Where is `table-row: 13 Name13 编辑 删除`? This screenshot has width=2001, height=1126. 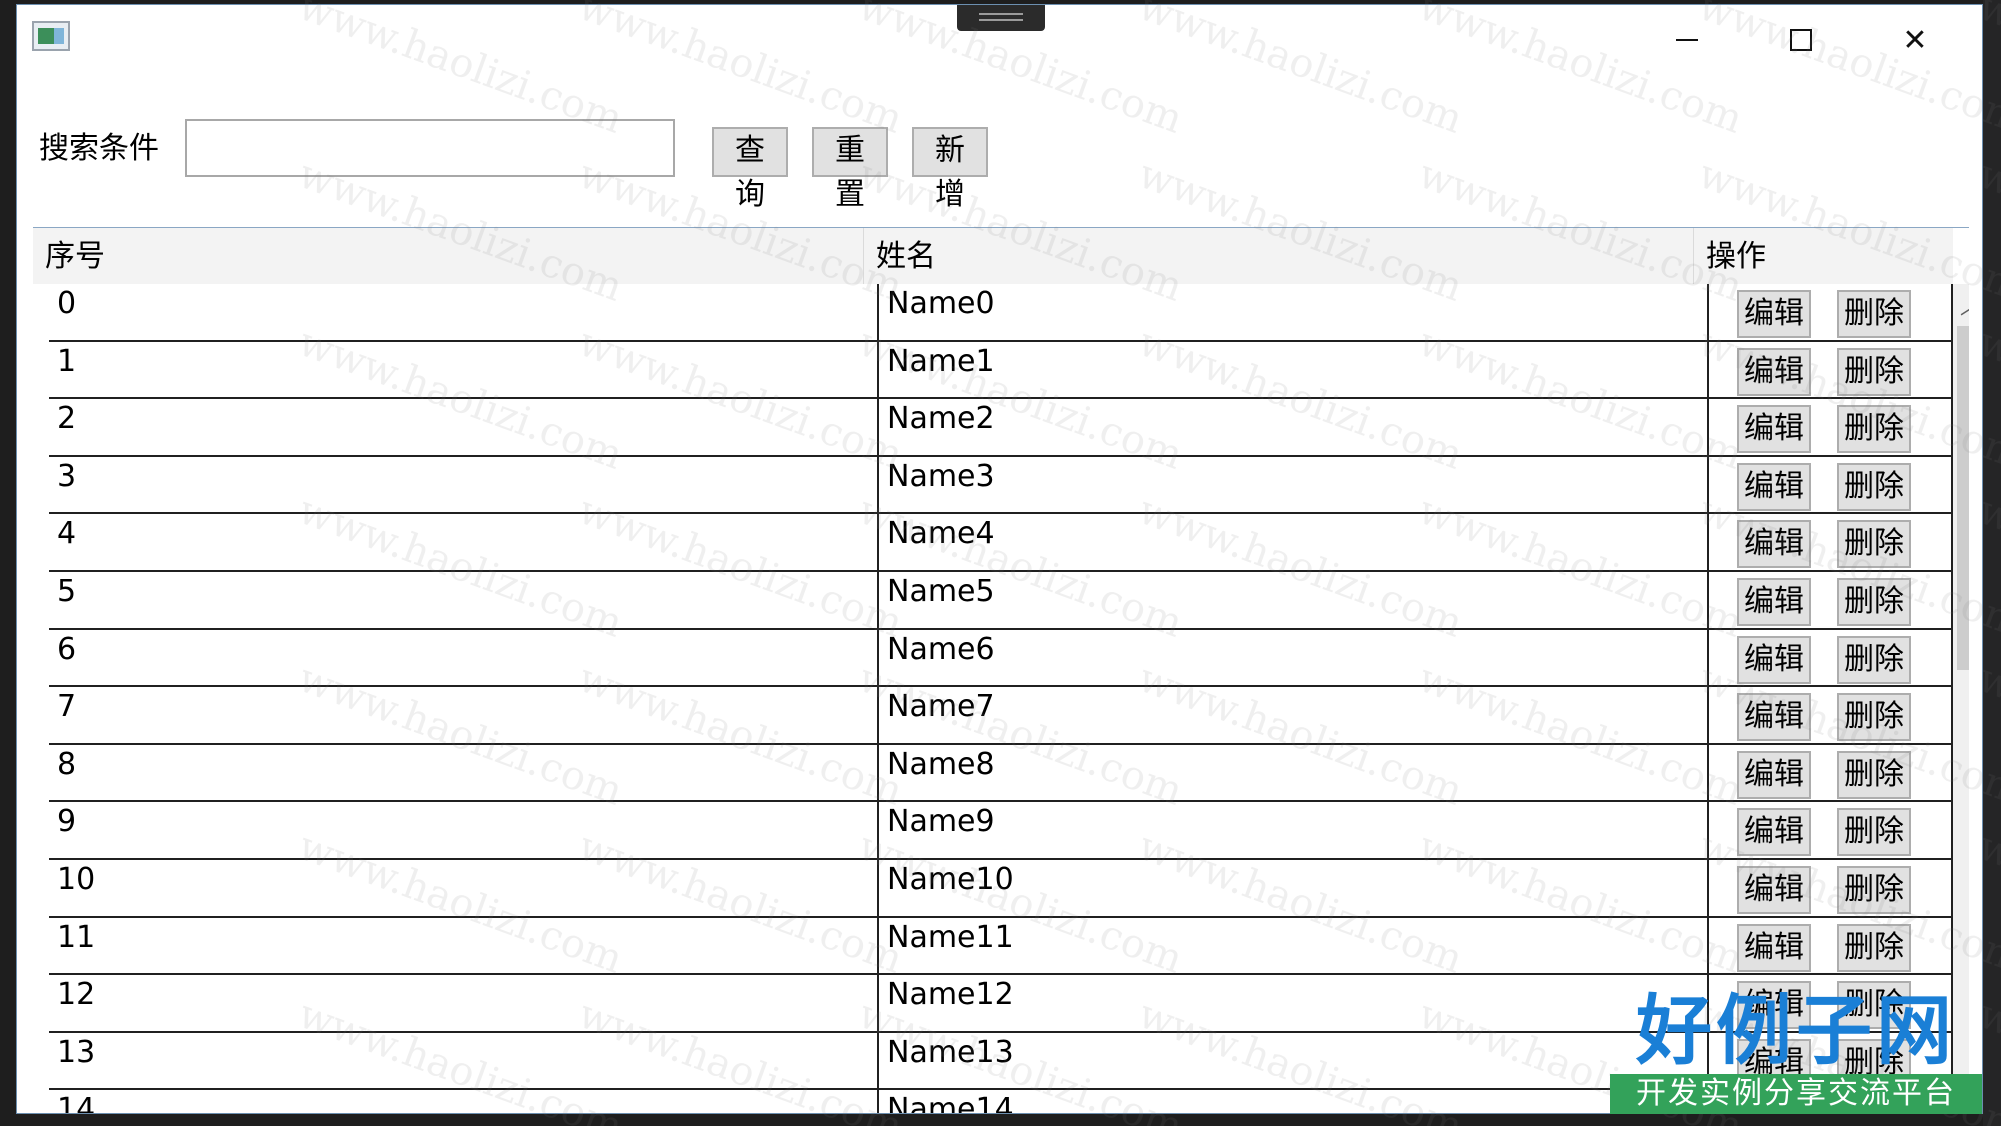
table-row: 13 Name13 编辑 删除 is located at coordinates (1001, 1061).